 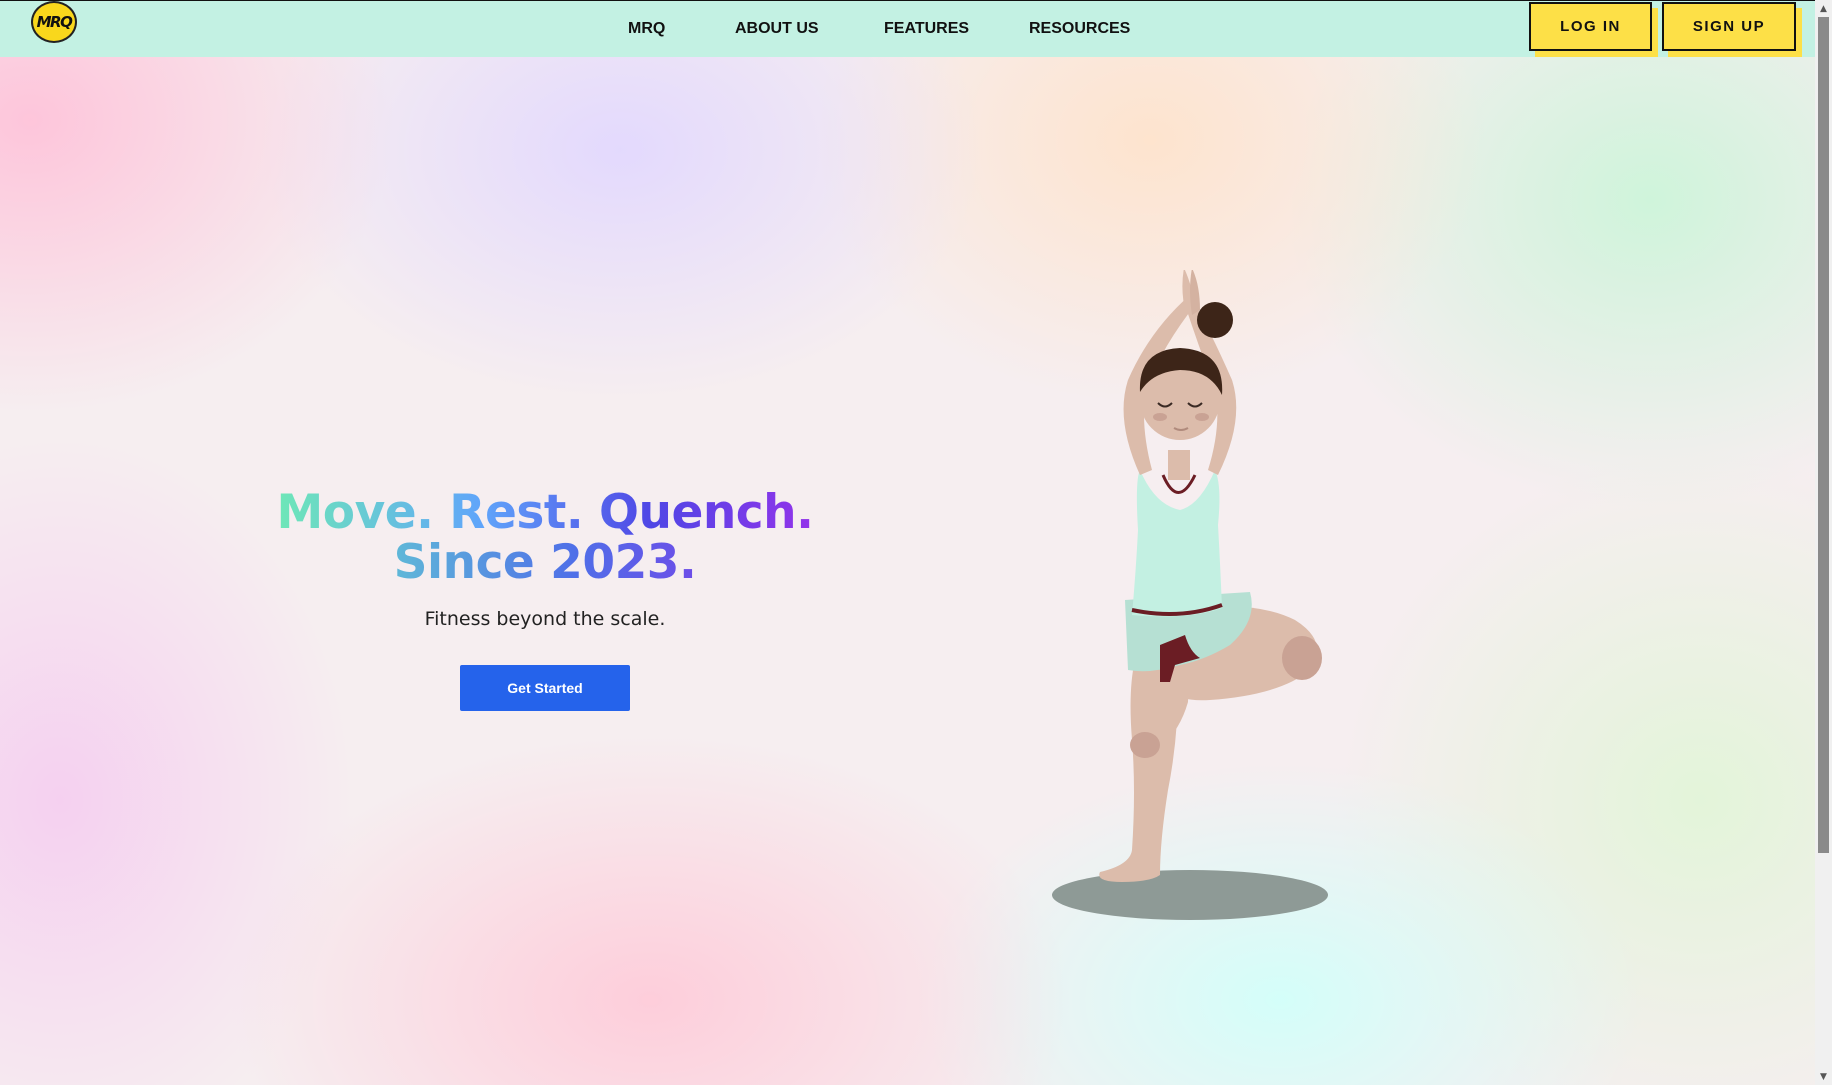 I want to click on floor-shadow, so click(x=1190, y=895).